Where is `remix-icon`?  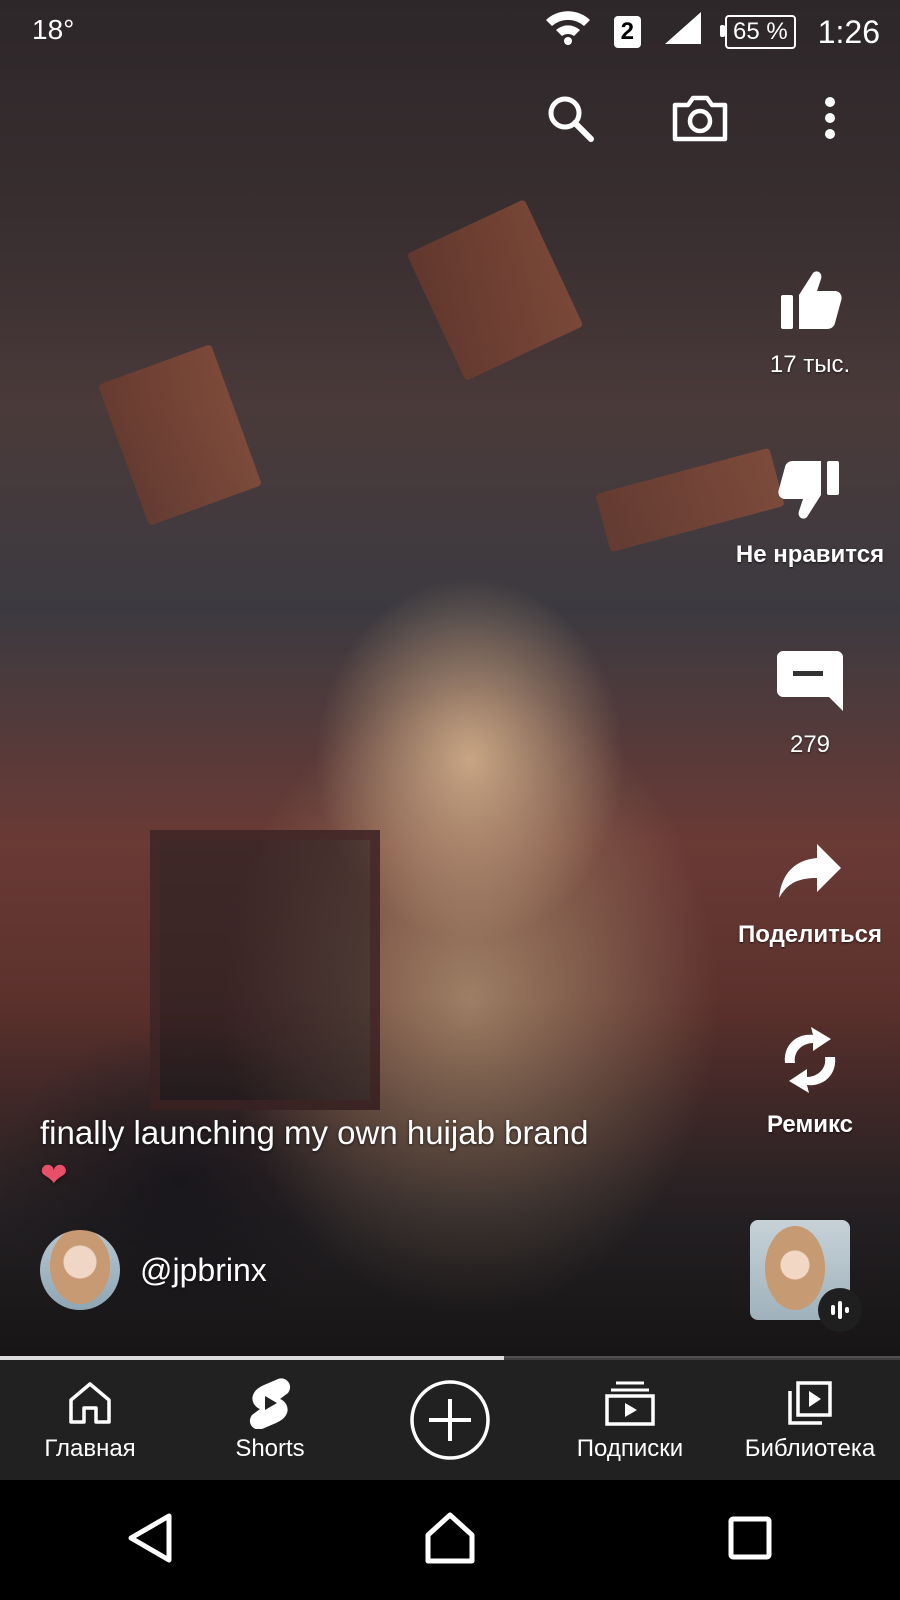
remix-icon is located at coordinates (810, 1060).